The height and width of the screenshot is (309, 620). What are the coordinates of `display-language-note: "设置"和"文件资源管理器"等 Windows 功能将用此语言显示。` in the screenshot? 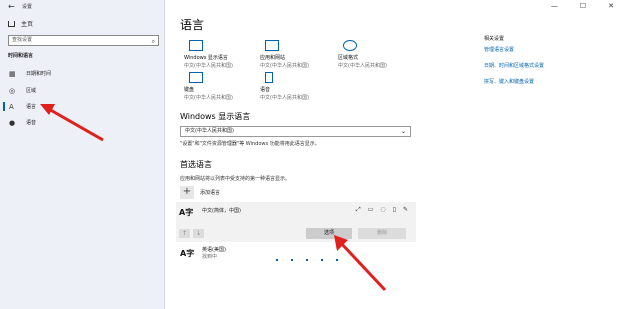 It's located at (250, 144).